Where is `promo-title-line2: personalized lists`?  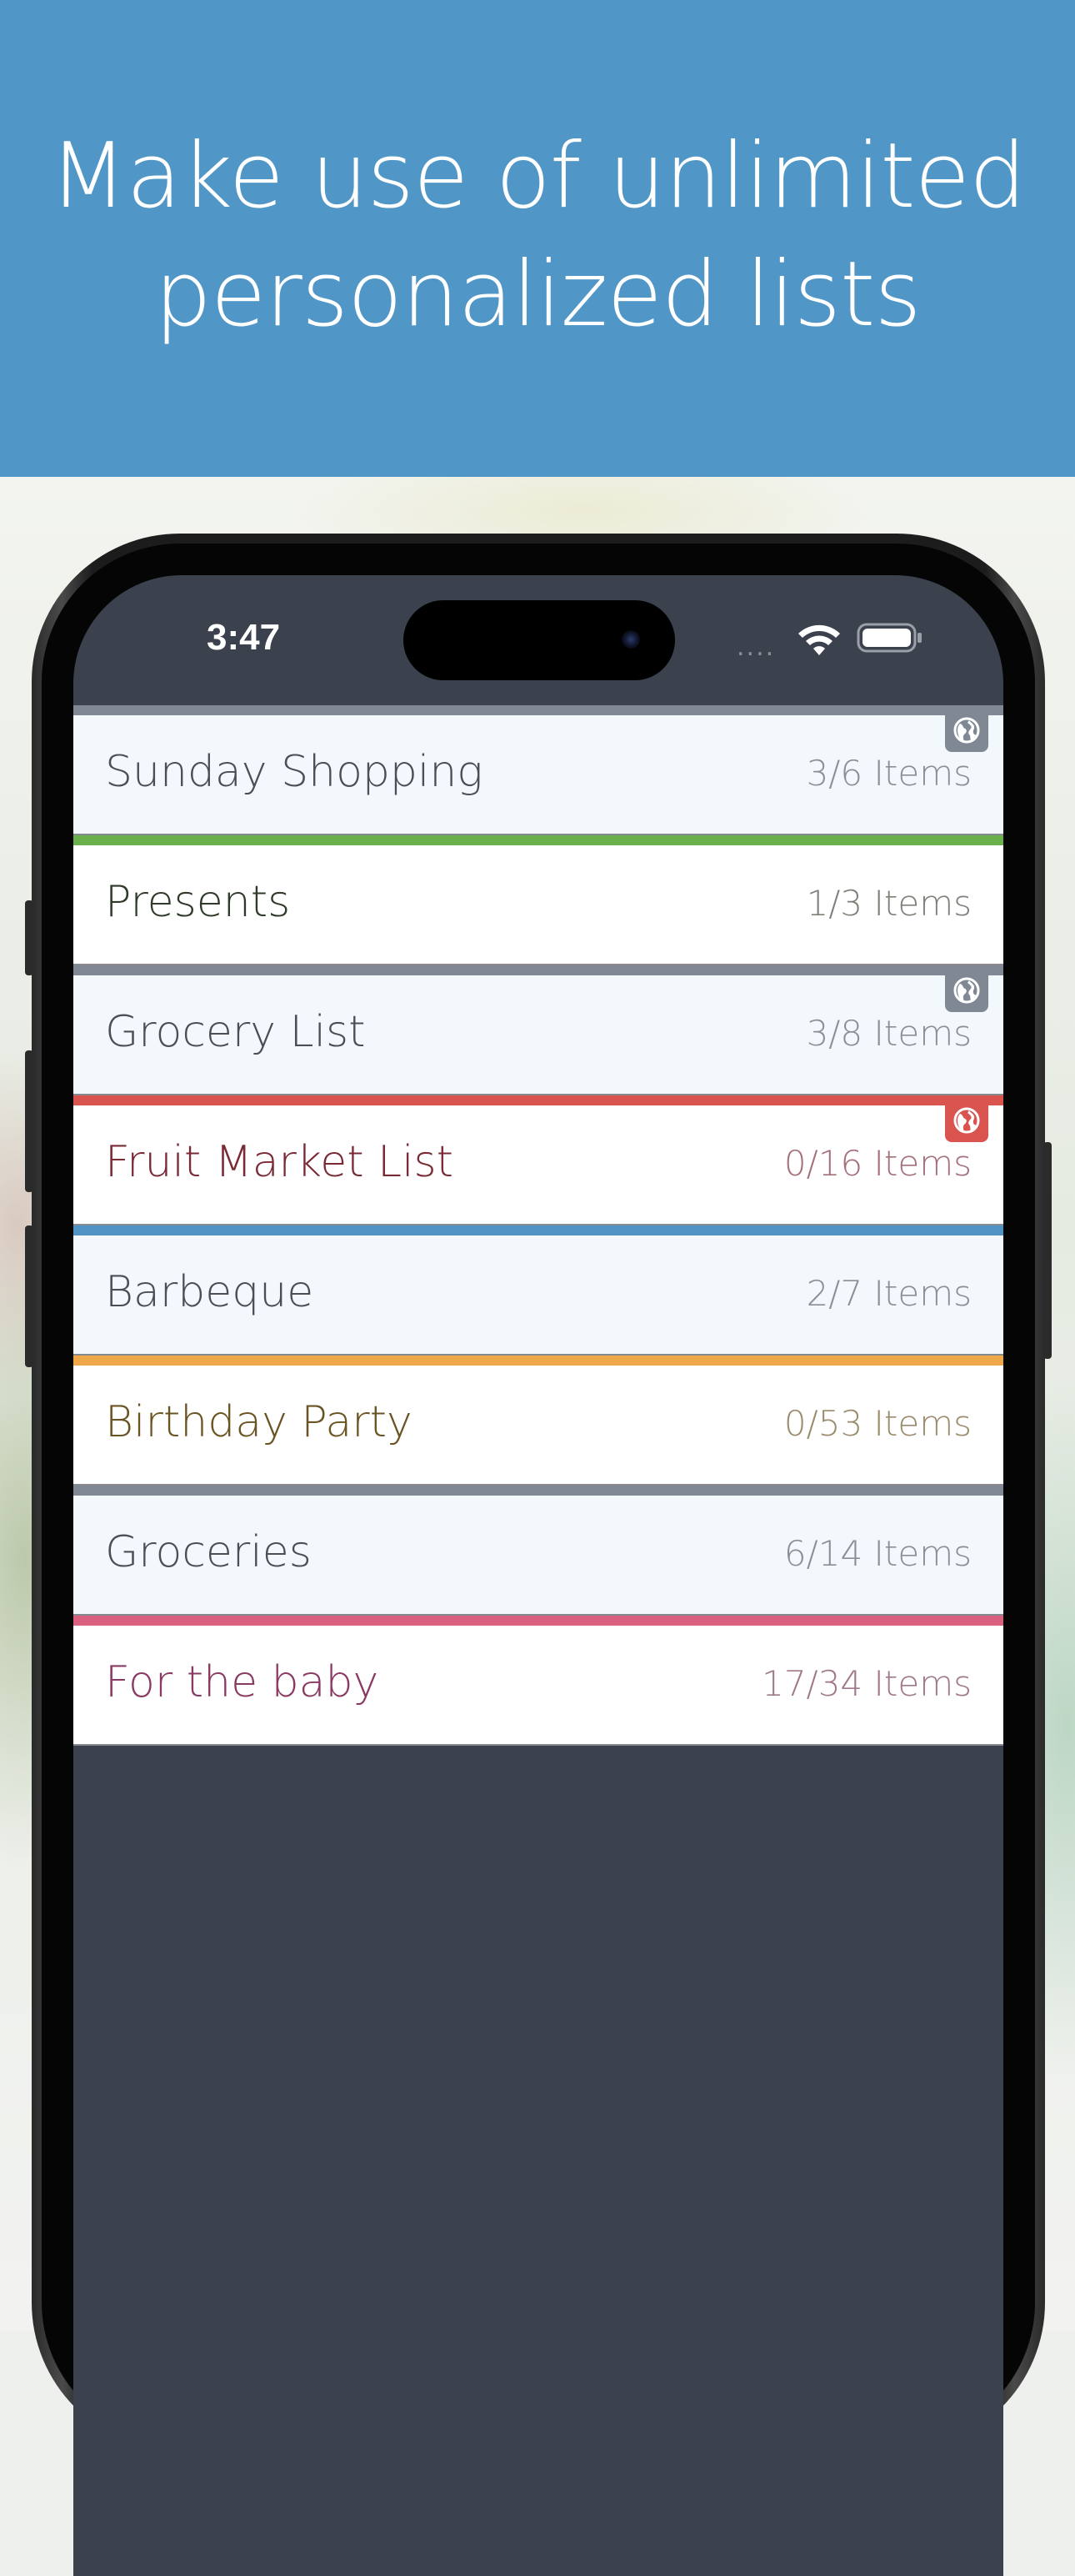 promo-title-line2: personalized lists is located at coordinates (537, 295).